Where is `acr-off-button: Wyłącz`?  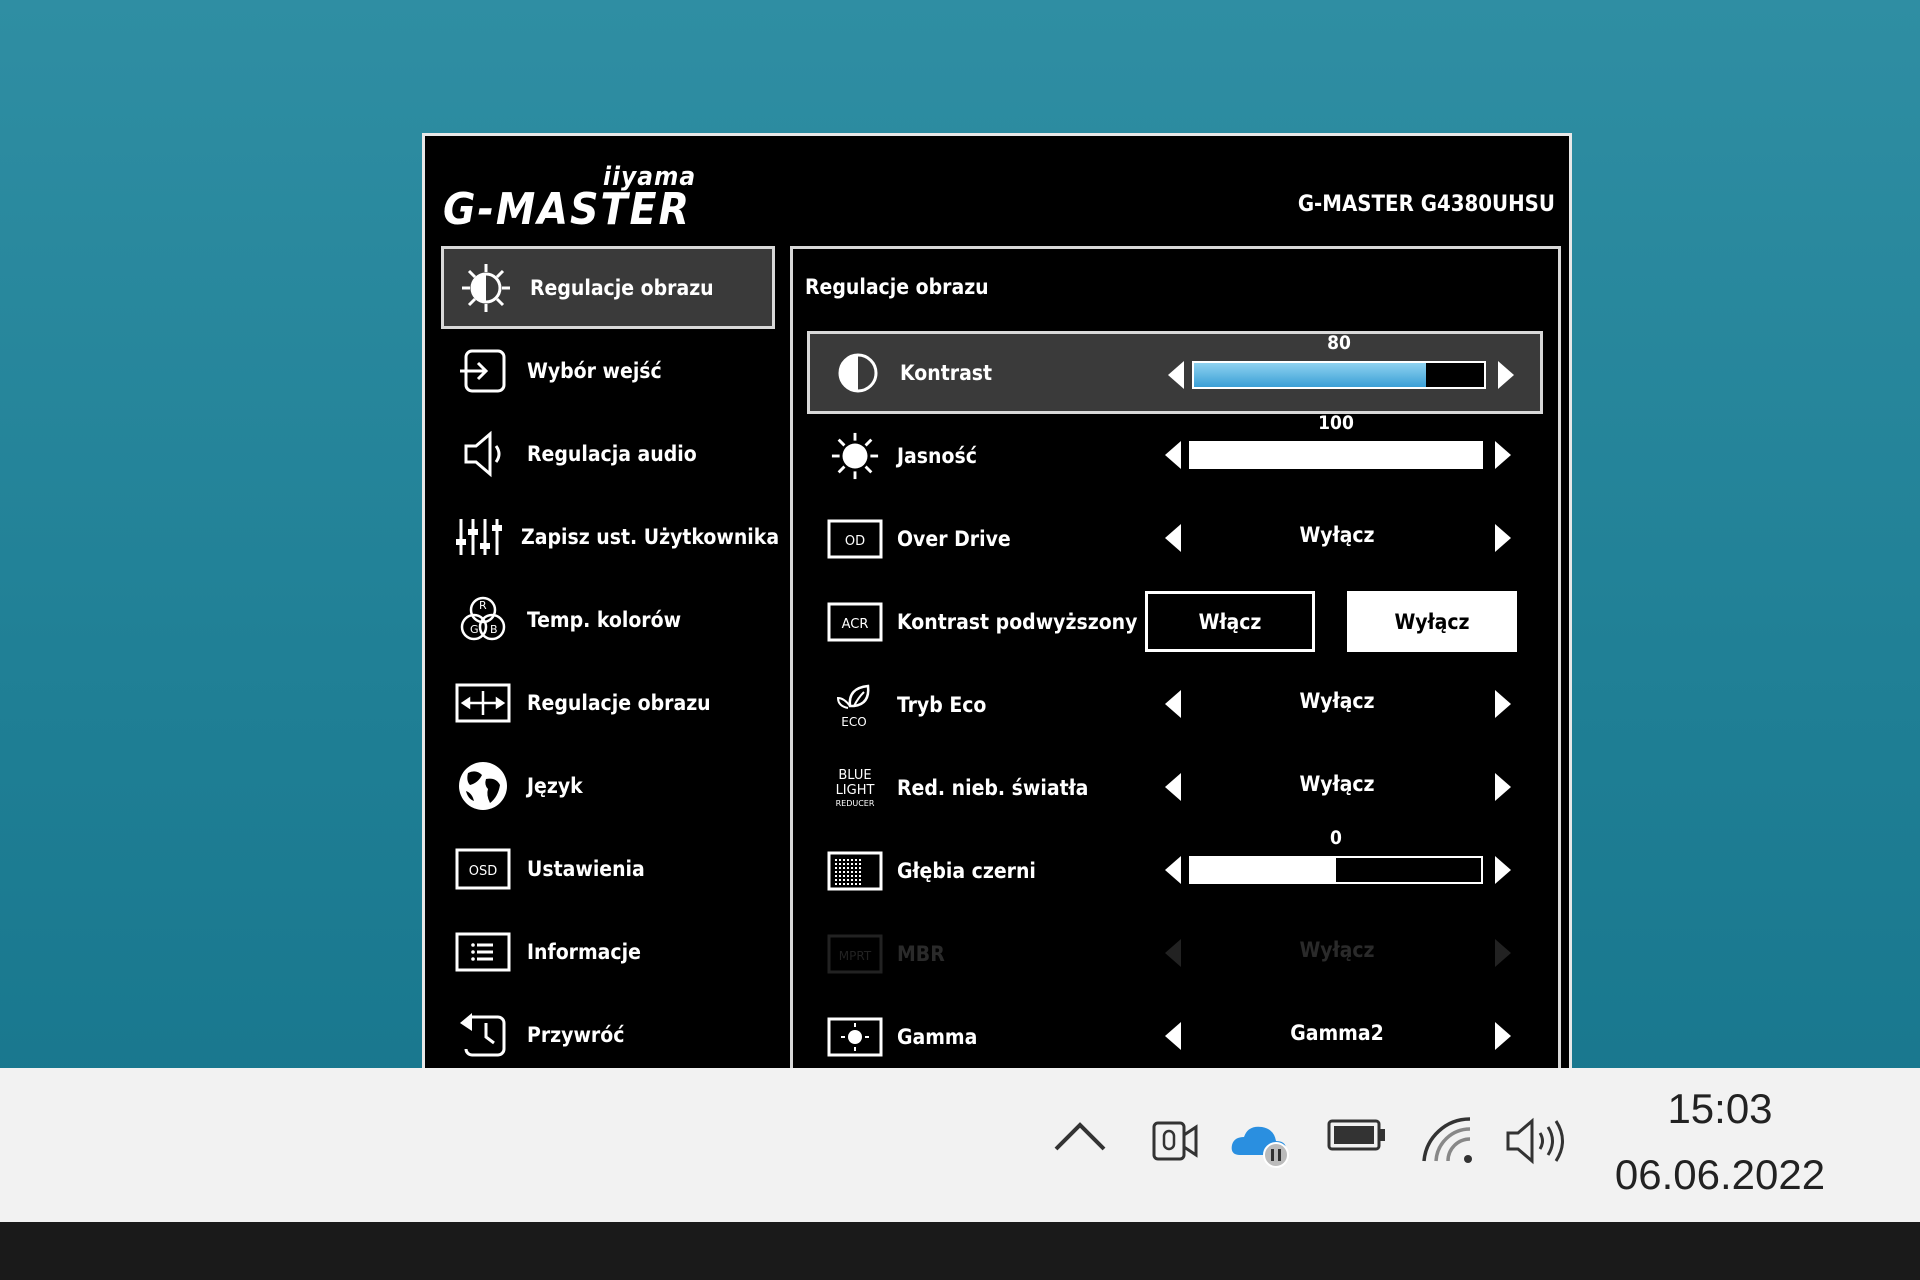 acr-off-button: Wyłącz is located at coordinates (1432, 621).